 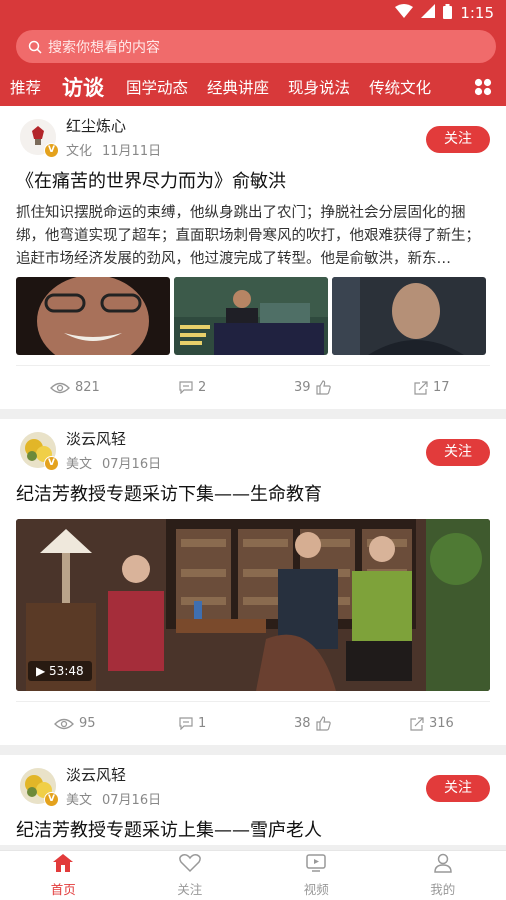 What do you see at coordinates (443, 864) in the screenshot?
I see `user-icon` at bounding box center [443, 864].